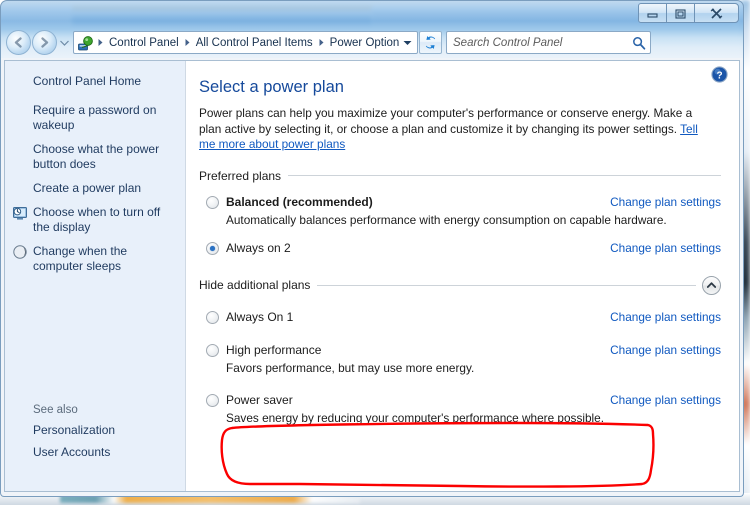 This screenshot has width=750, height=505. I want to click on change-plan-settings-always-on-1: Change plan settings, so click(665, 317).